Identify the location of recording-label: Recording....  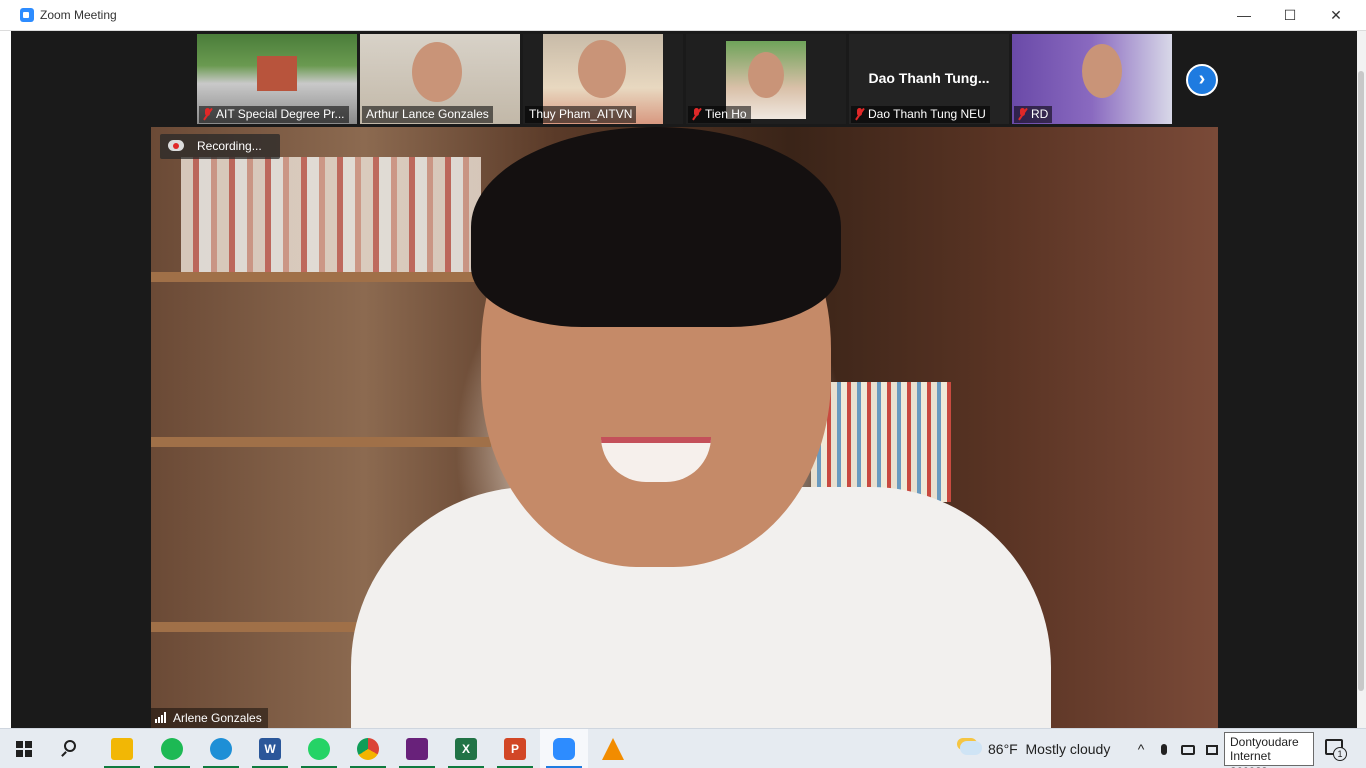
(229, 146).